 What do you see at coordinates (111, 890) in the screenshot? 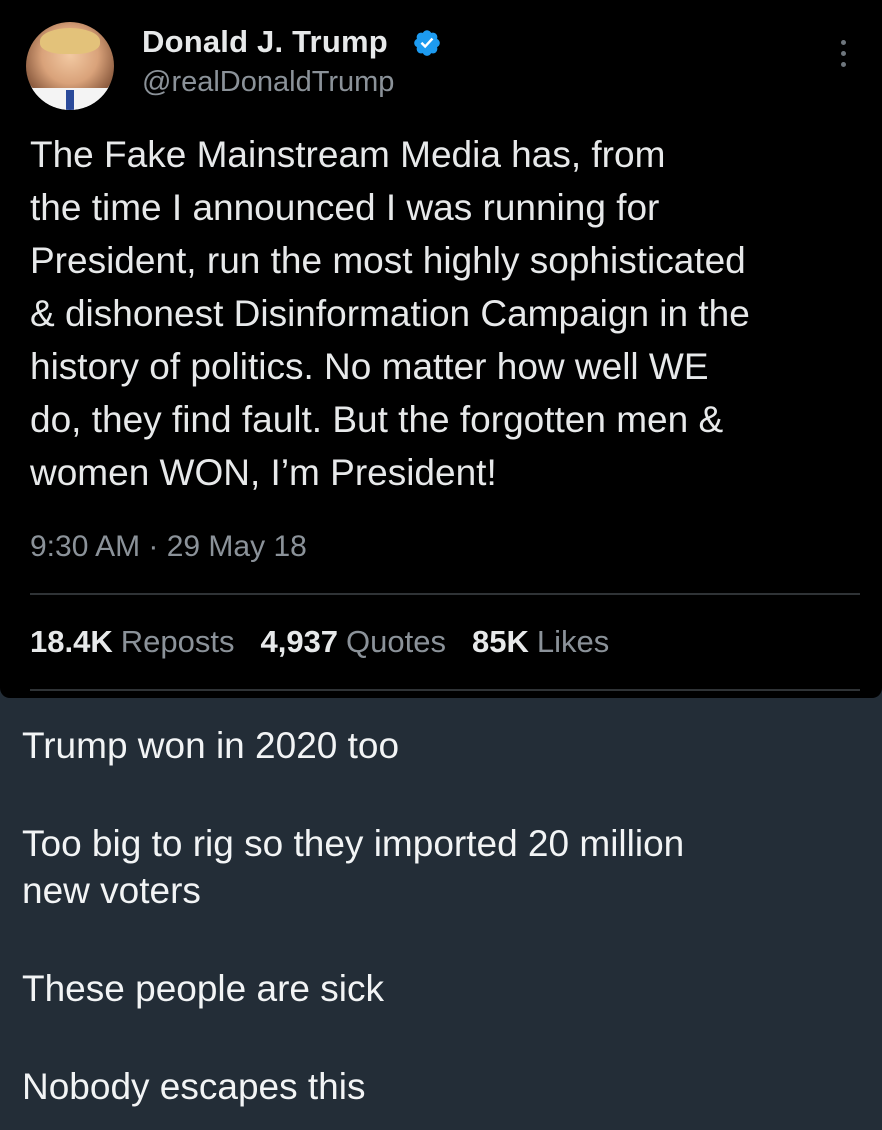
I see `post-paragraph: new voters` at bounding box center [111, 890].